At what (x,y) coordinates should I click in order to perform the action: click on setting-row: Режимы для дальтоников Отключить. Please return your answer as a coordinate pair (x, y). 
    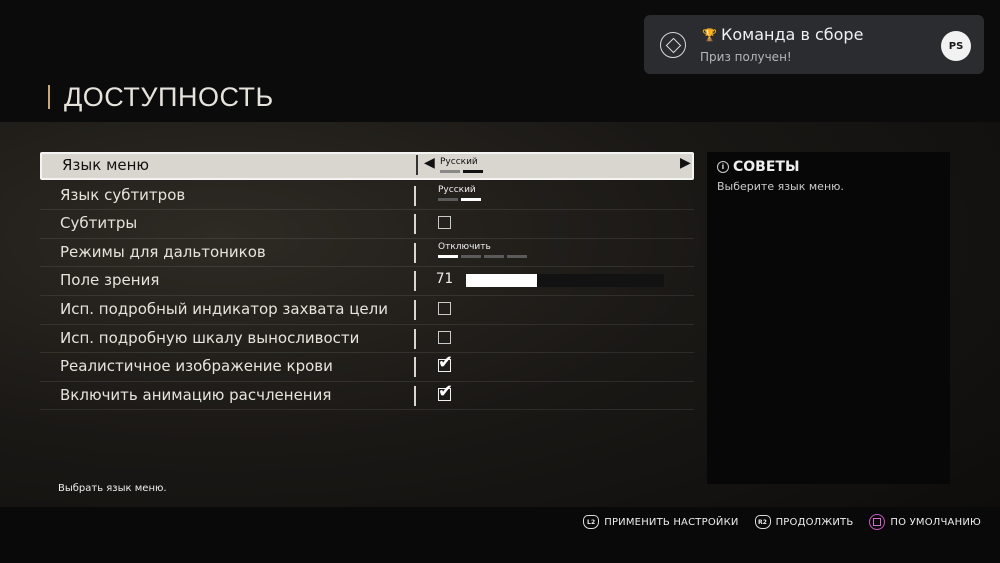
    Looking at the image, I should click on (367, 253).